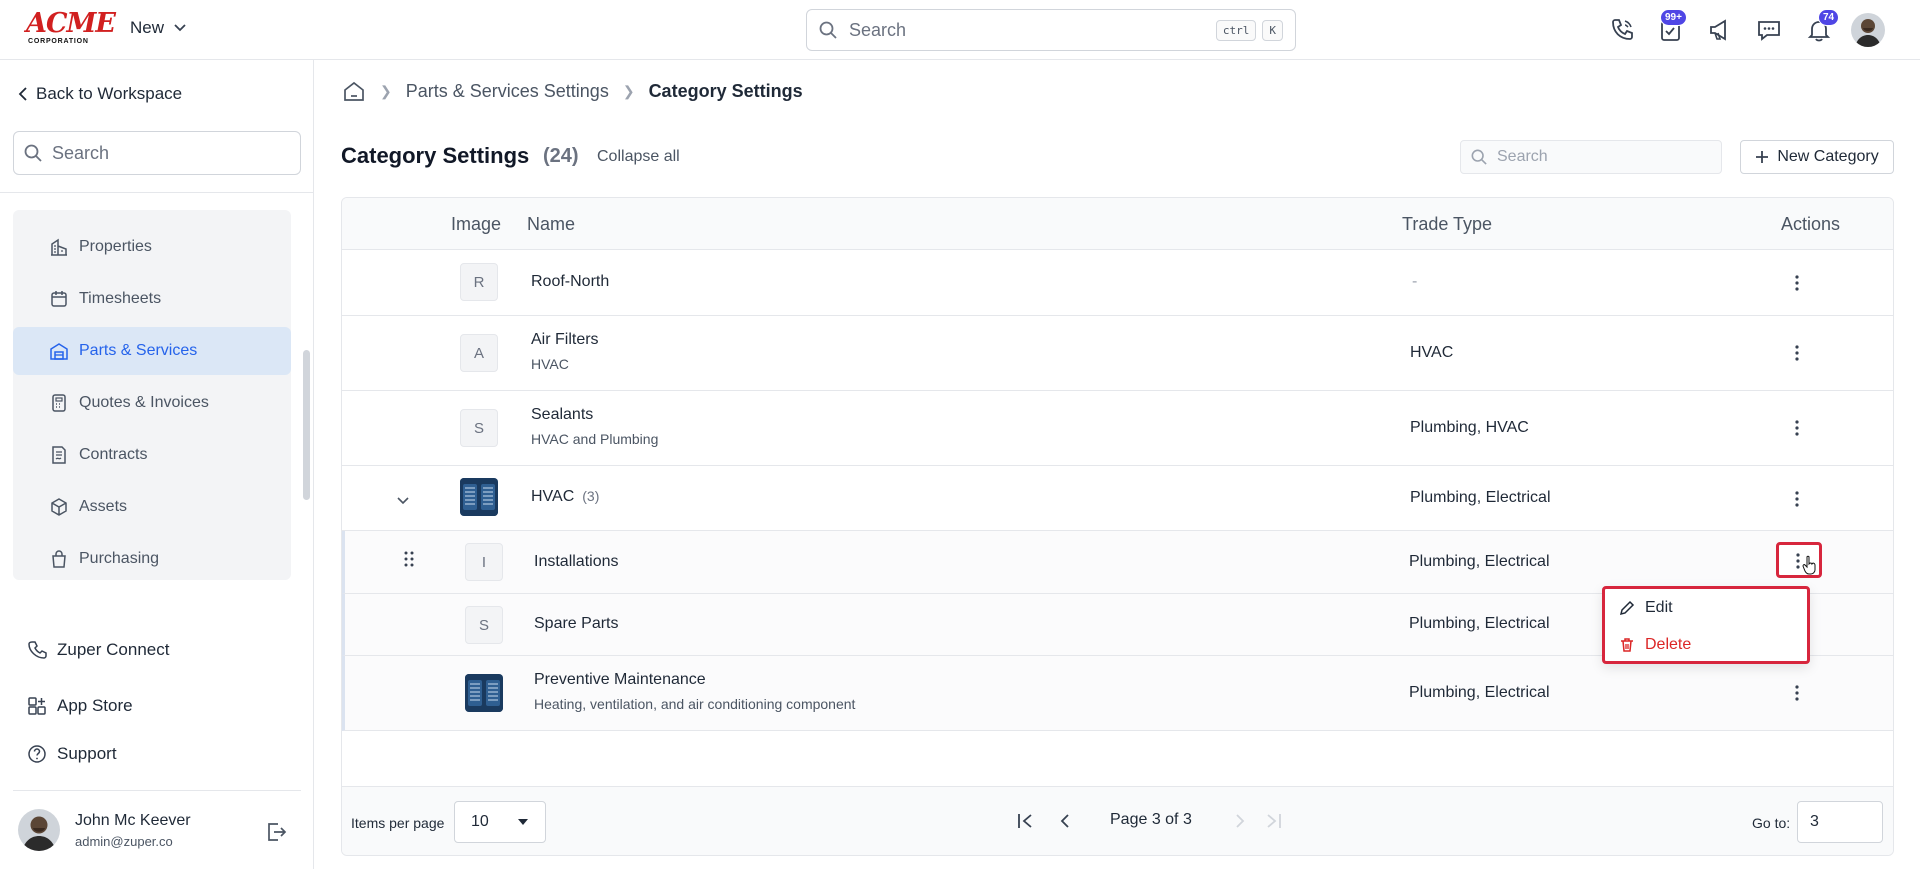  Describe the element at coordinates (81, 152) in the screenshot. I see `sidebar-search-placeholder: Search` at that location.